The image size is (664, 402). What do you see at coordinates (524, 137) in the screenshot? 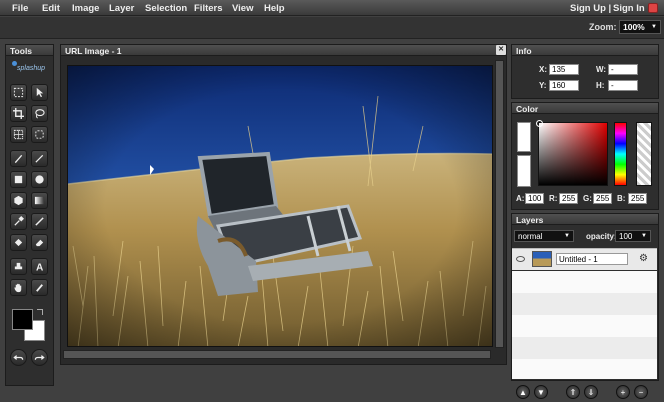
I see `current-color-swatch` at bounding box center [524, 137].